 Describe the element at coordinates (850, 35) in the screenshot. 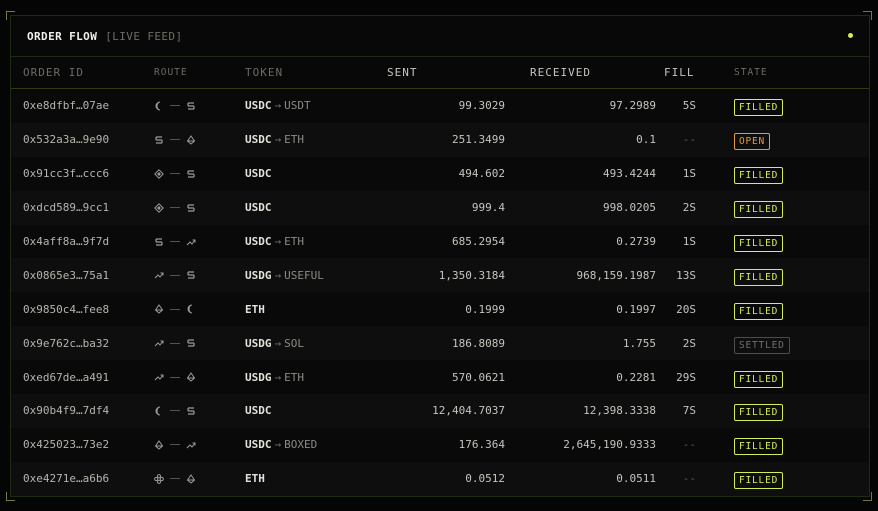

I see `live-indicator-dot` at that location.